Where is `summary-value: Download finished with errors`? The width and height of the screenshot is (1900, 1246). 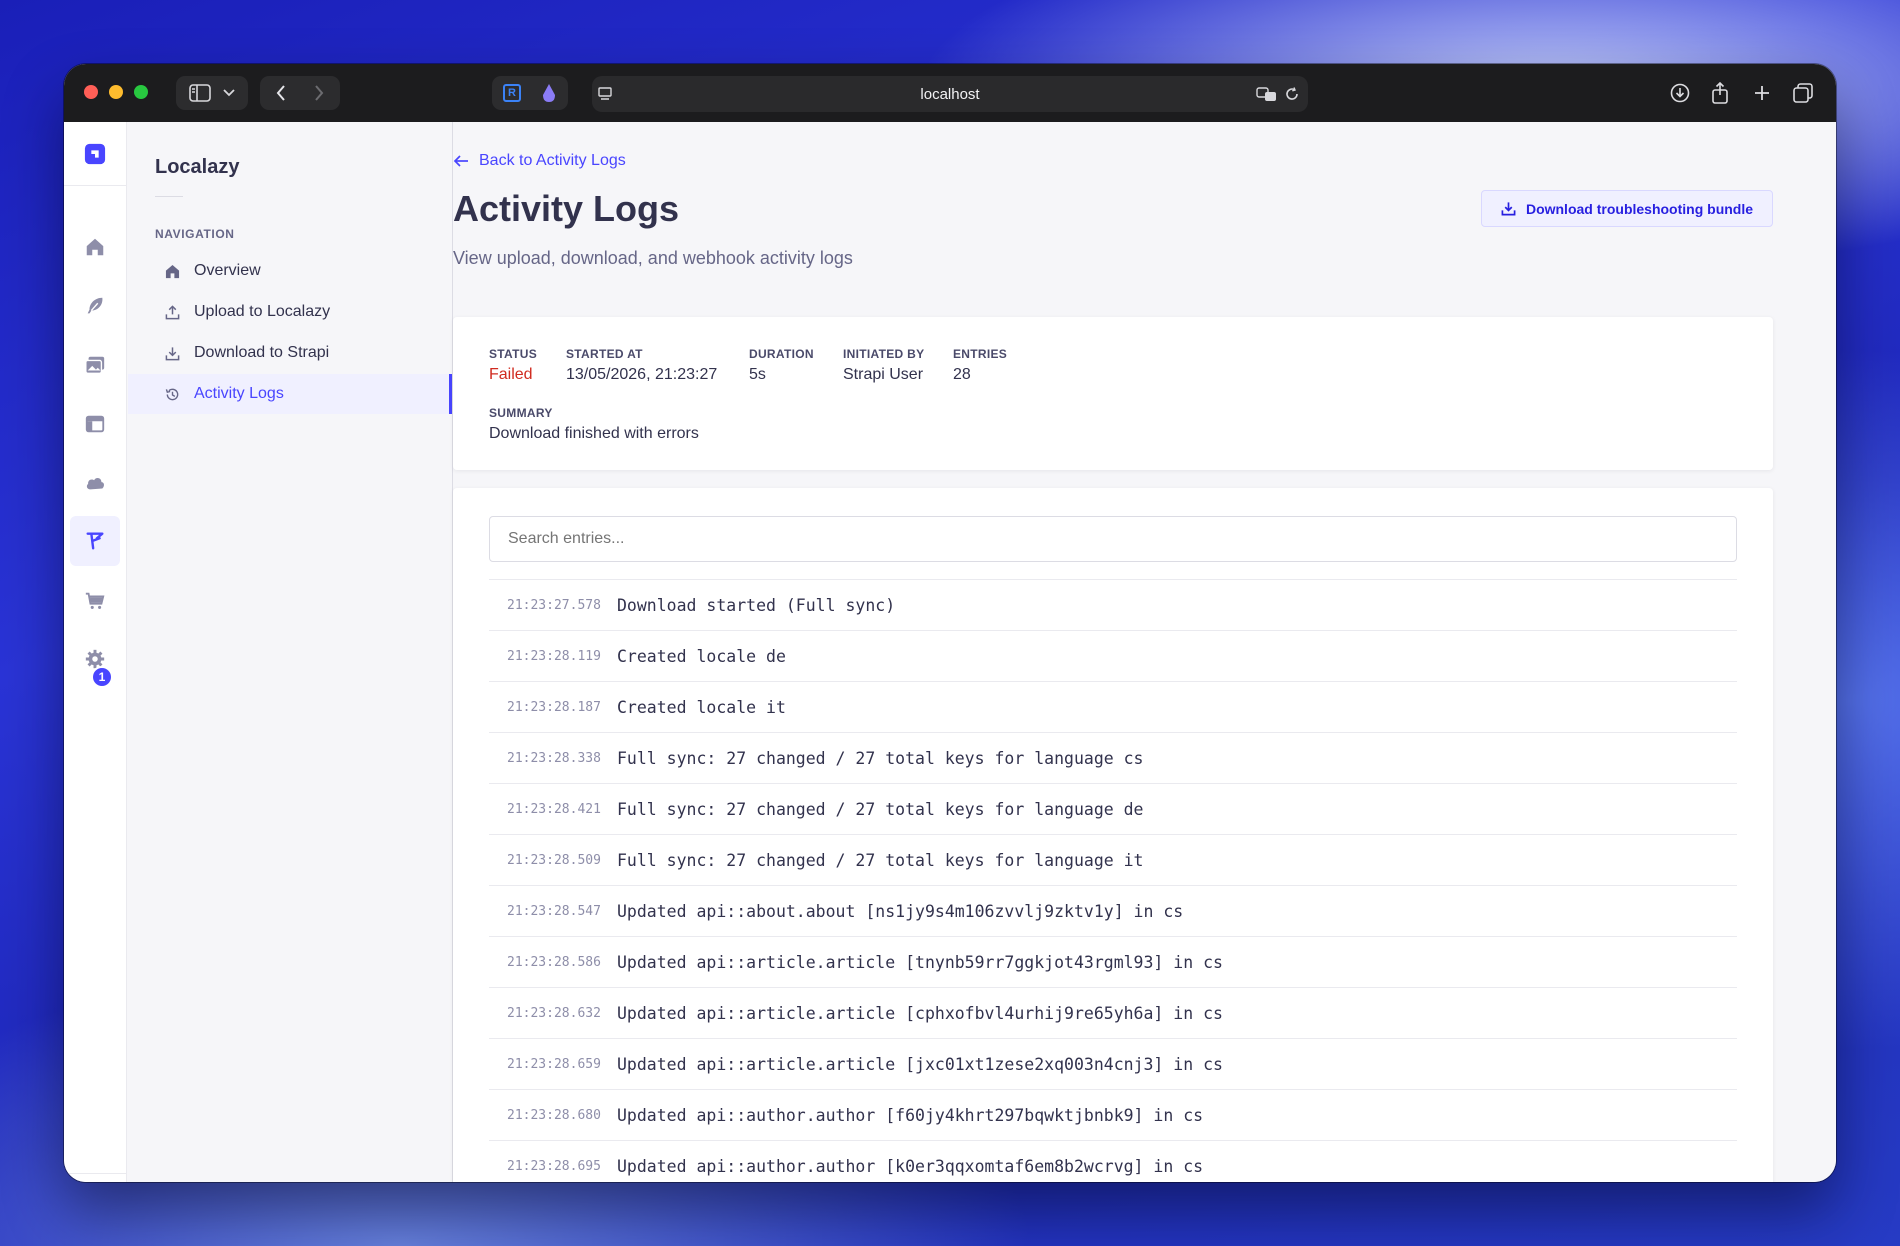 summary-value: Download finished with errors is located at coordinates (594, 433).